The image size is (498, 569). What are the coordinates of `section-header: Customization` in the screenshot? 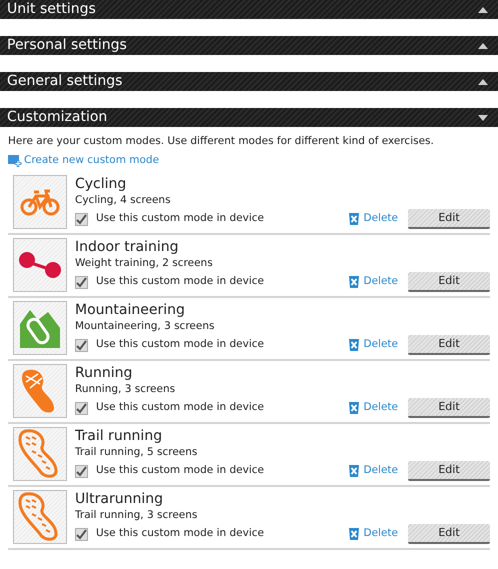 It's located at (249, 117).